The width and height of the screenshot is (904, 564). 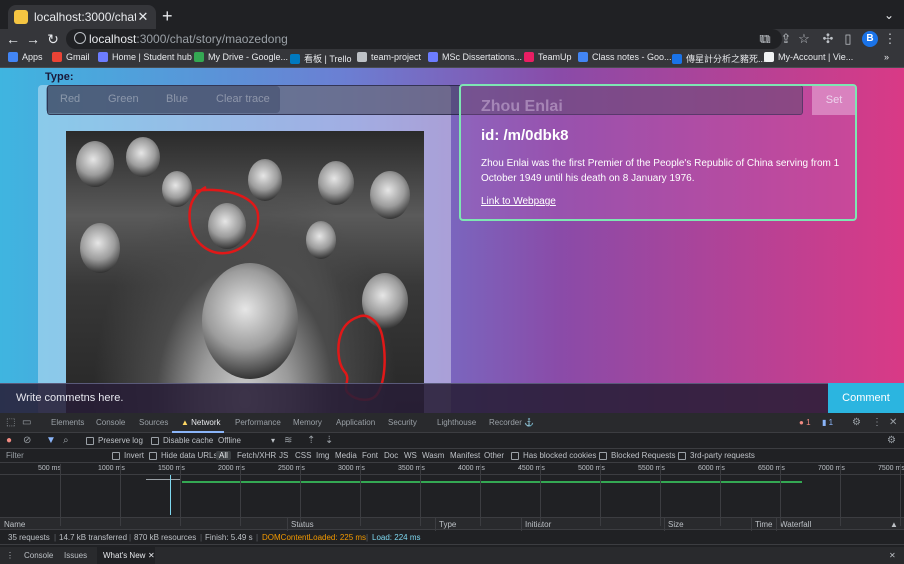 I want to click on bookmark-student-hub: Home | Student hub, so click(x=145, y=57).